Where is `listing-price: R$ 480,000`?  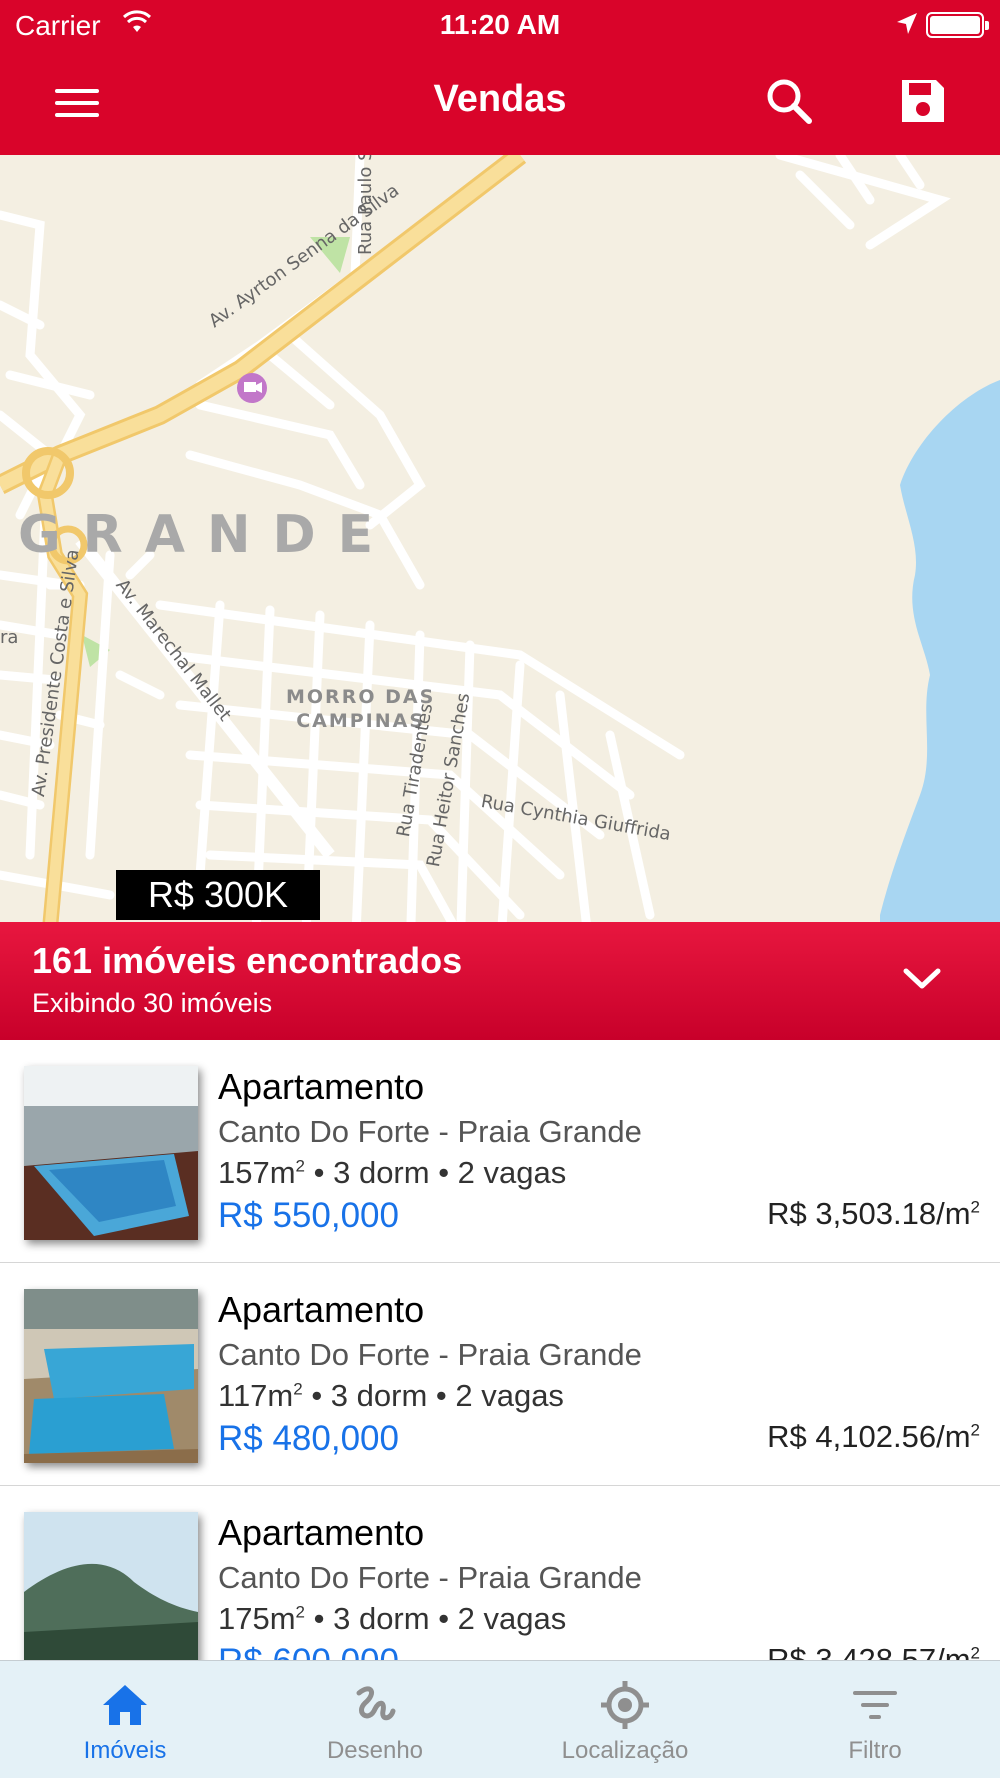
listing-price: R$ 480,000 is located at coordinates (308, 1438).